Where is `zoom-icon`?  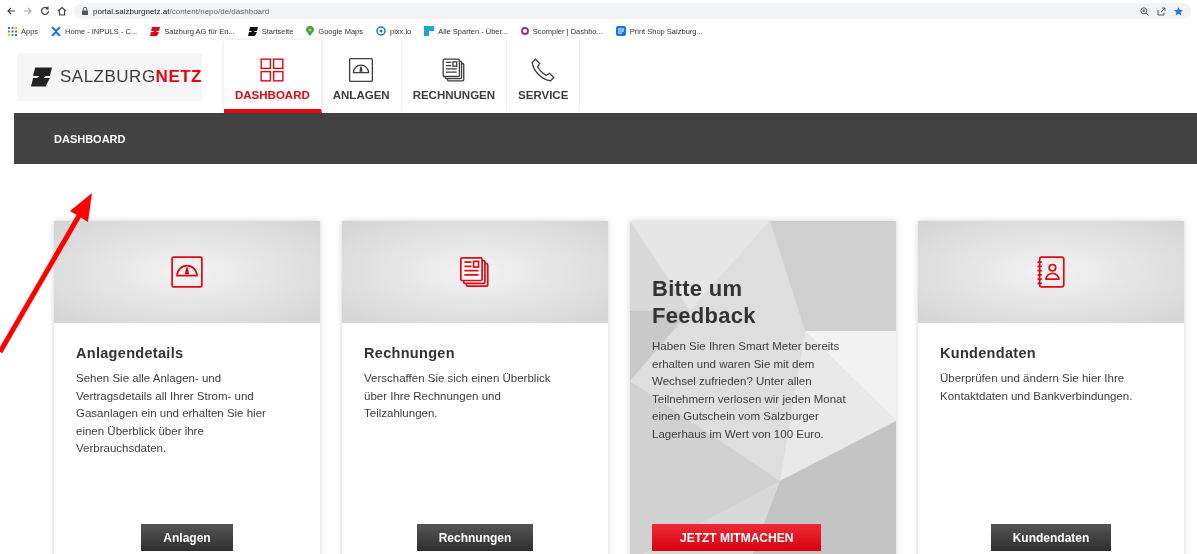 zoom-icon is located at coordinates (1144, 11).